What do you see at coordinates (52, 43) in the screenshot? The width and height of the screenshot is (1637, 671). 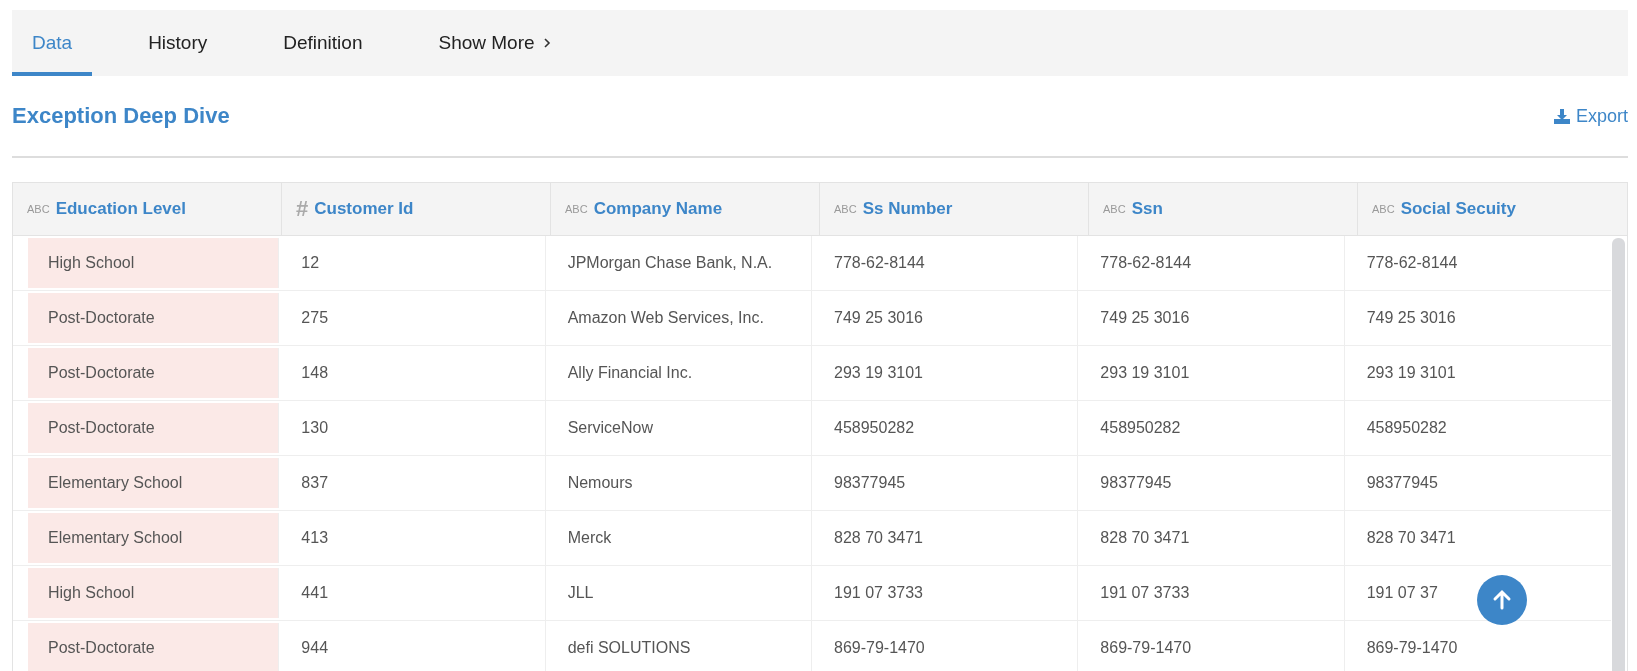 I see `tab: Data` at bounding box center [52, 43].